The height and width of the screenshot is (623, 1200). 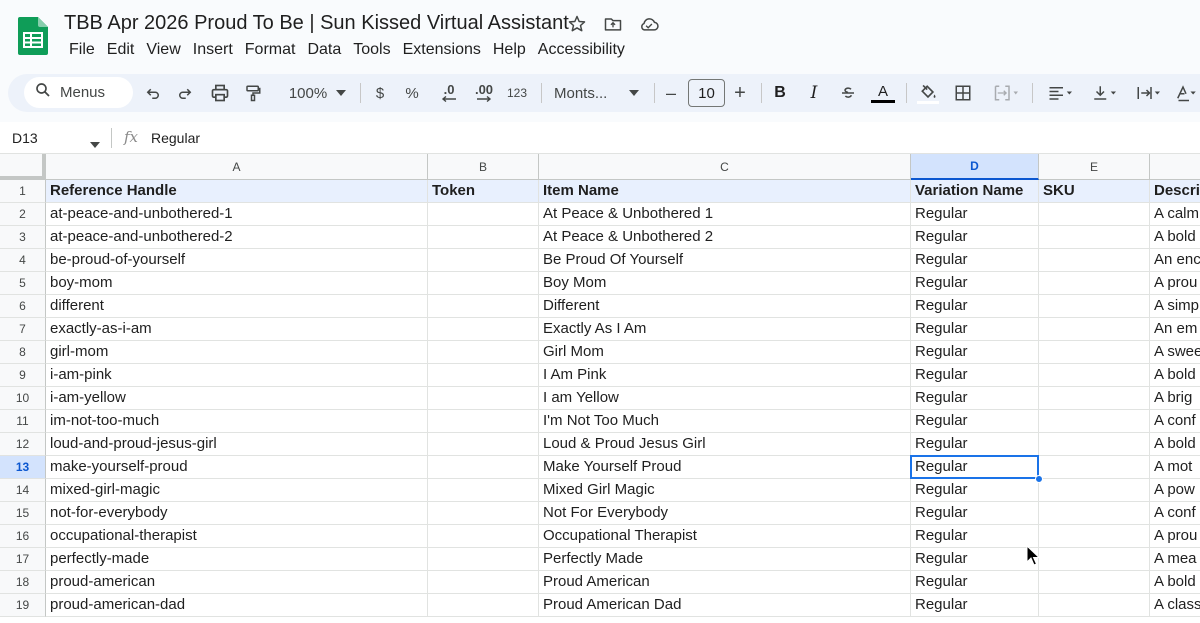 What do you see at coordinates (725, 283) in the screenshot?
I see `table-cell: Boy Mom` at bounding box center [725, 283].